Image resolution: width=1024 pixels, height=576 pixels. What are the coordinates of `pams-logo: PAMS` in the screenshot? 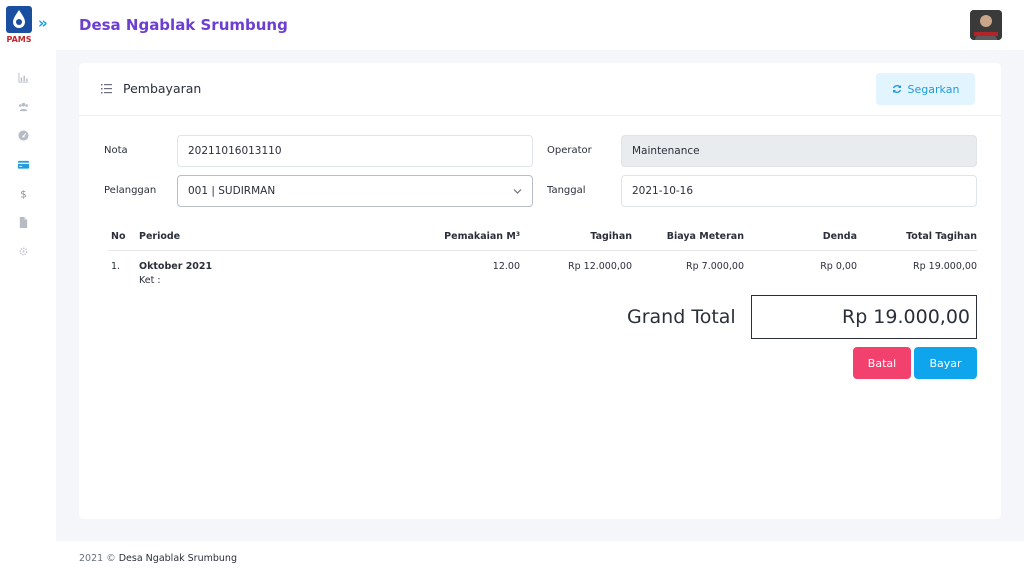 It's located at (19, 25).